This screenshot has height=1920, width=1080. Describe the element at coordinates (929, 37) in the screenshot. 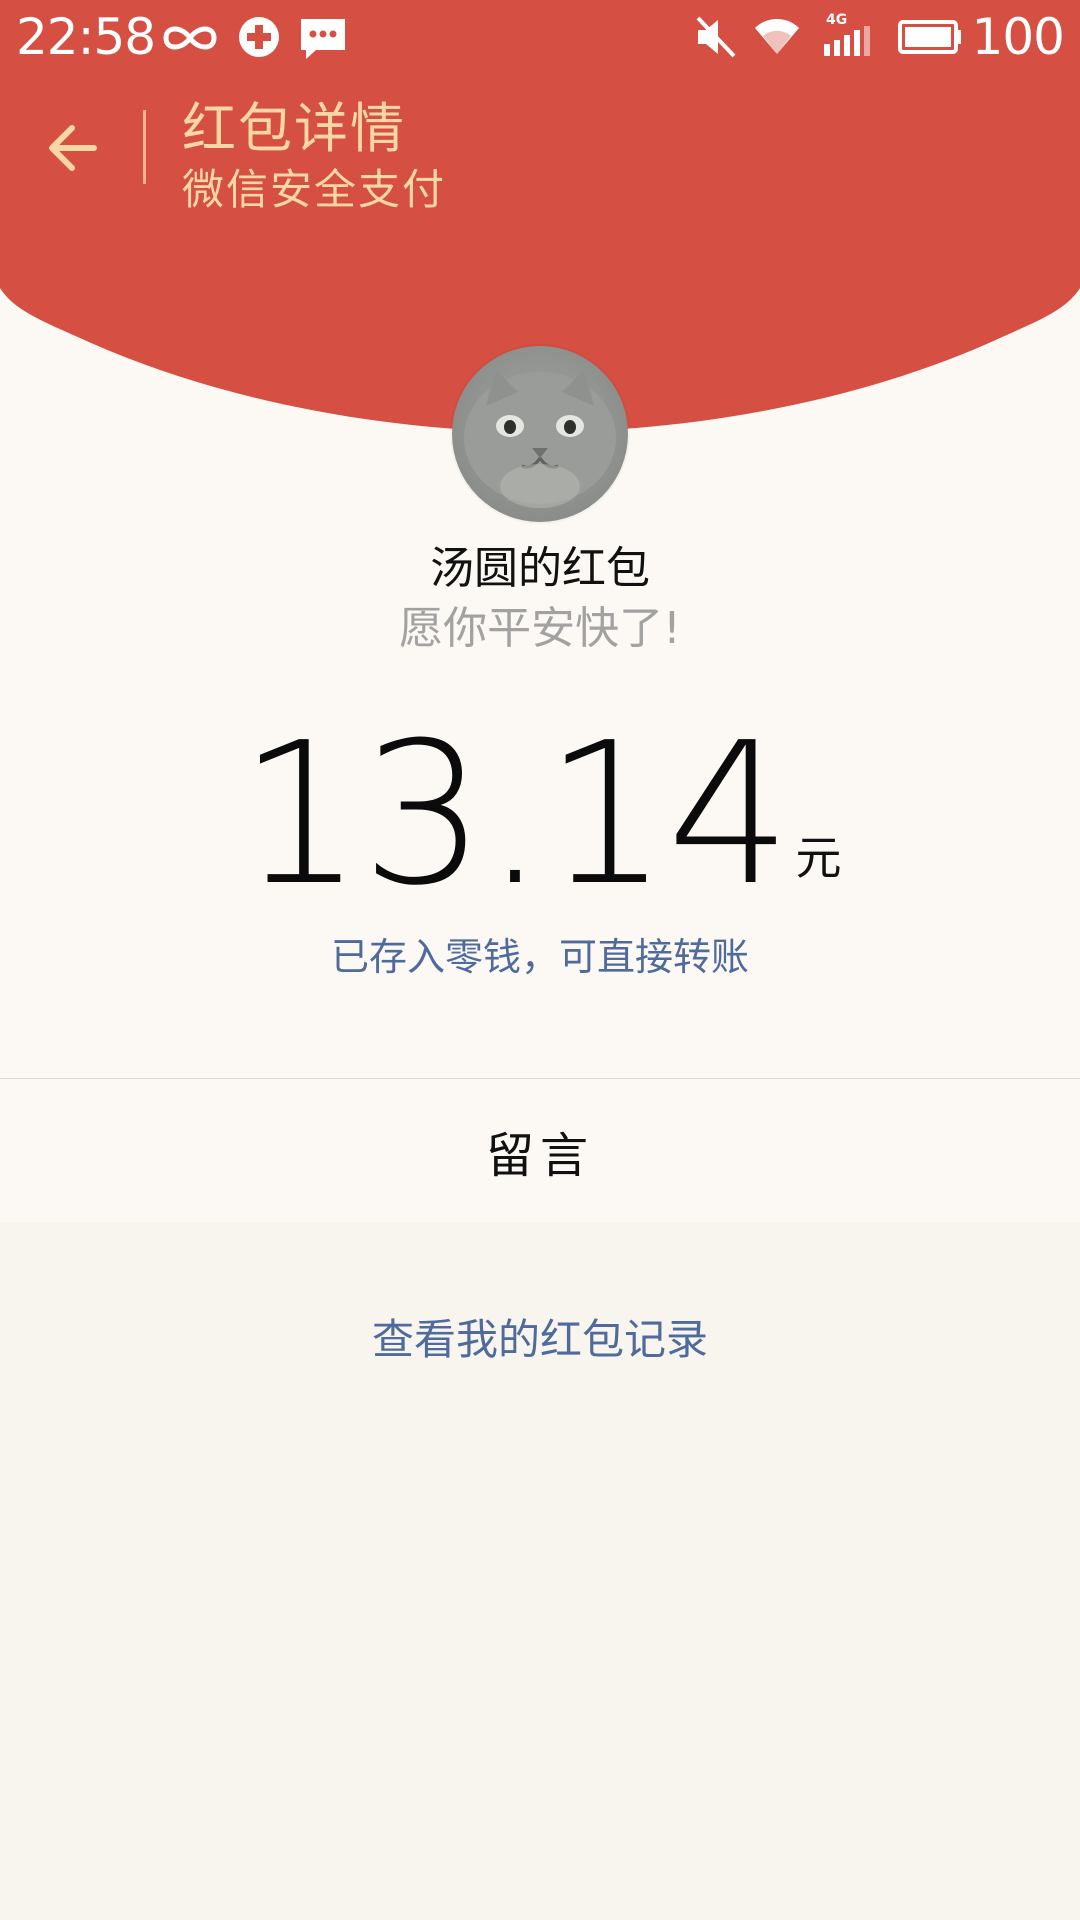

I see `battery-icon` at that location.